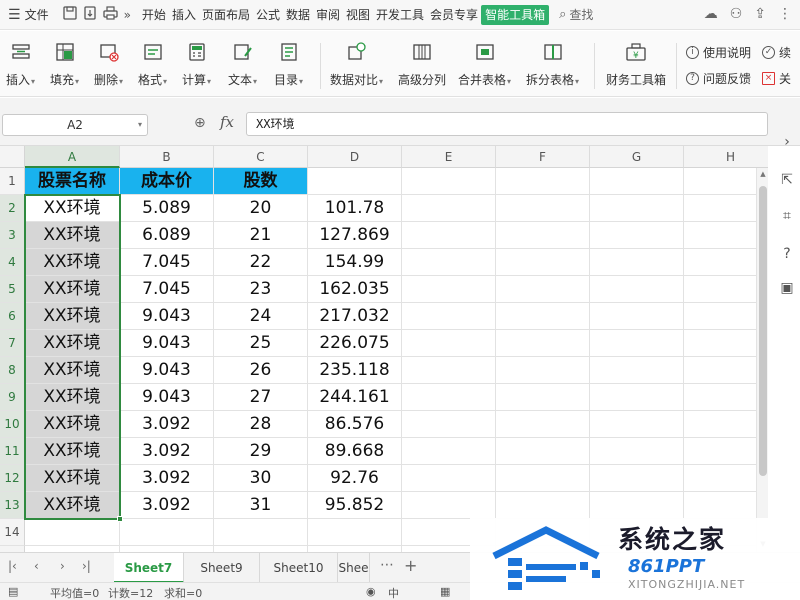 The image size is (800, 600). Describe the element at coordinates (152, 64) in the screenshot. I see `format-button: 格式▾` at that location.